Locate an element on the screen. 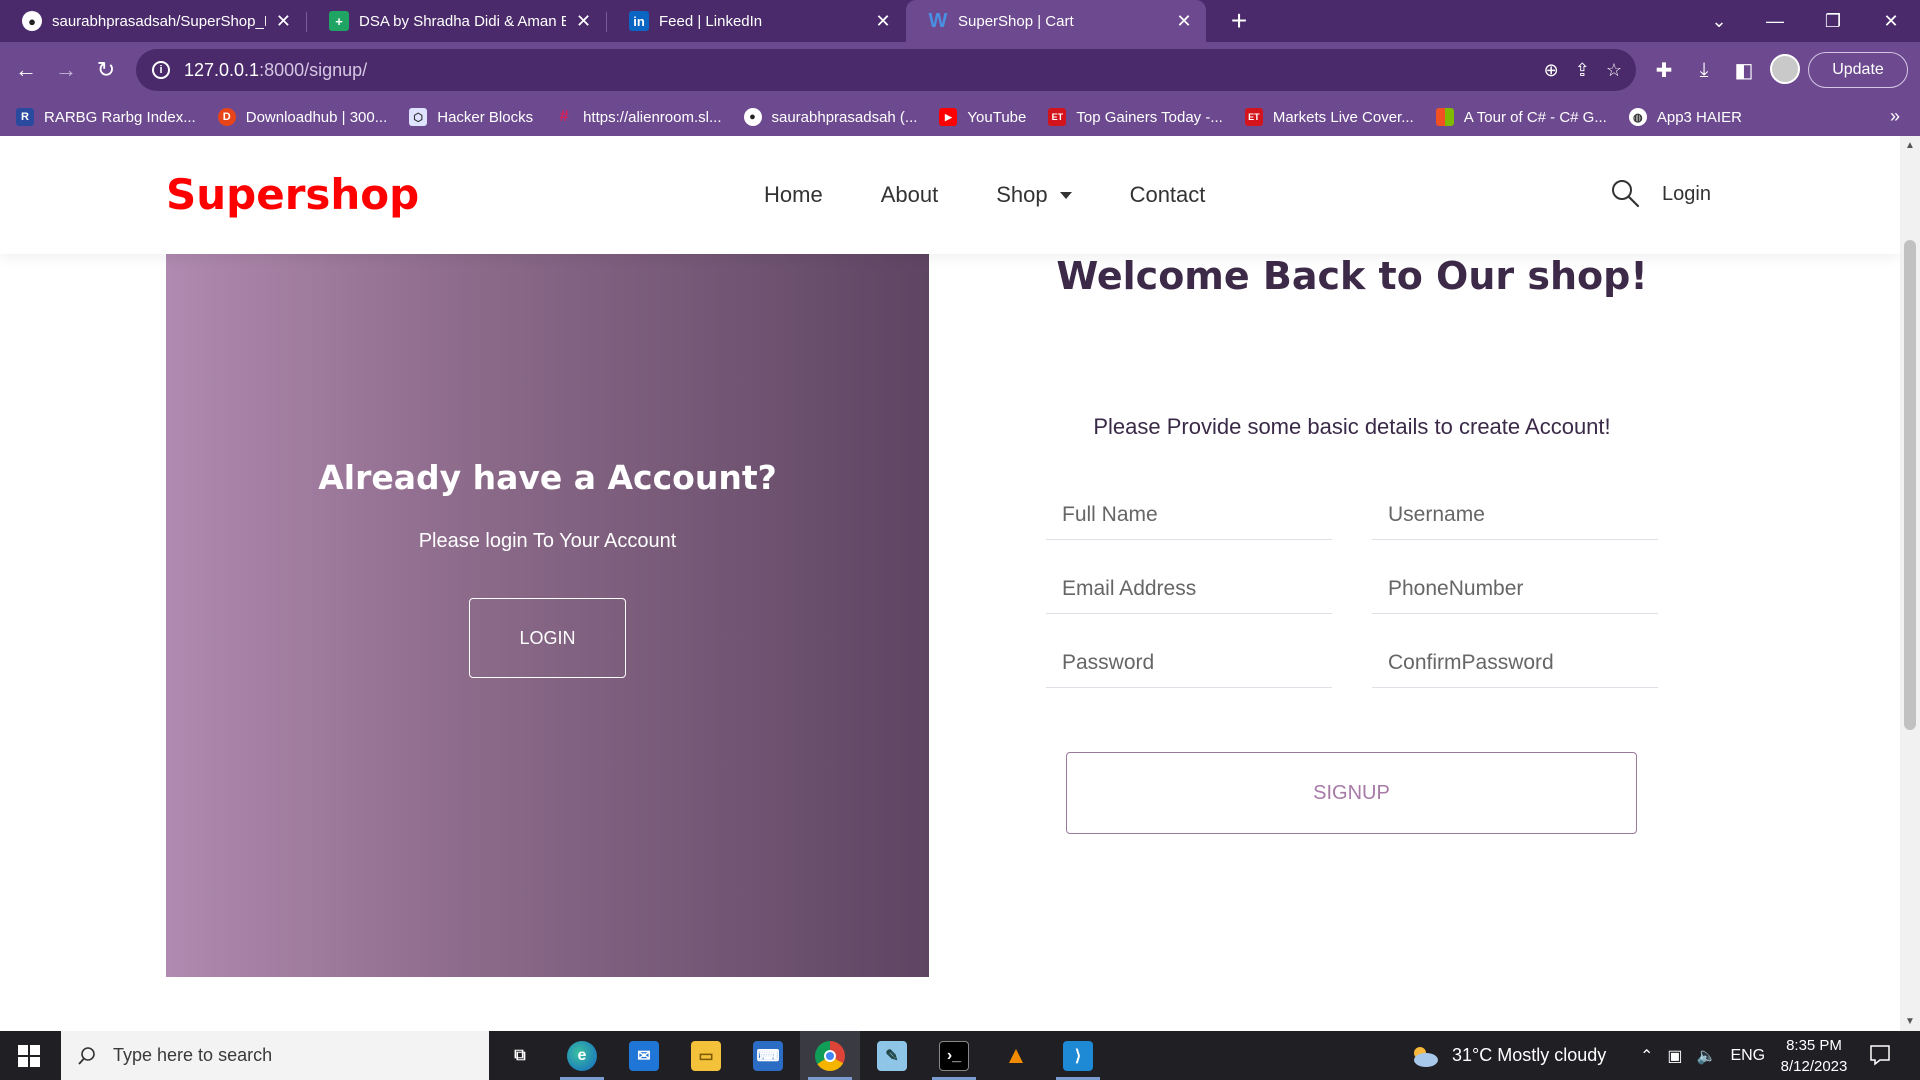  bookmark-label: App3 HAIER is located at coordinates (1699, 117).